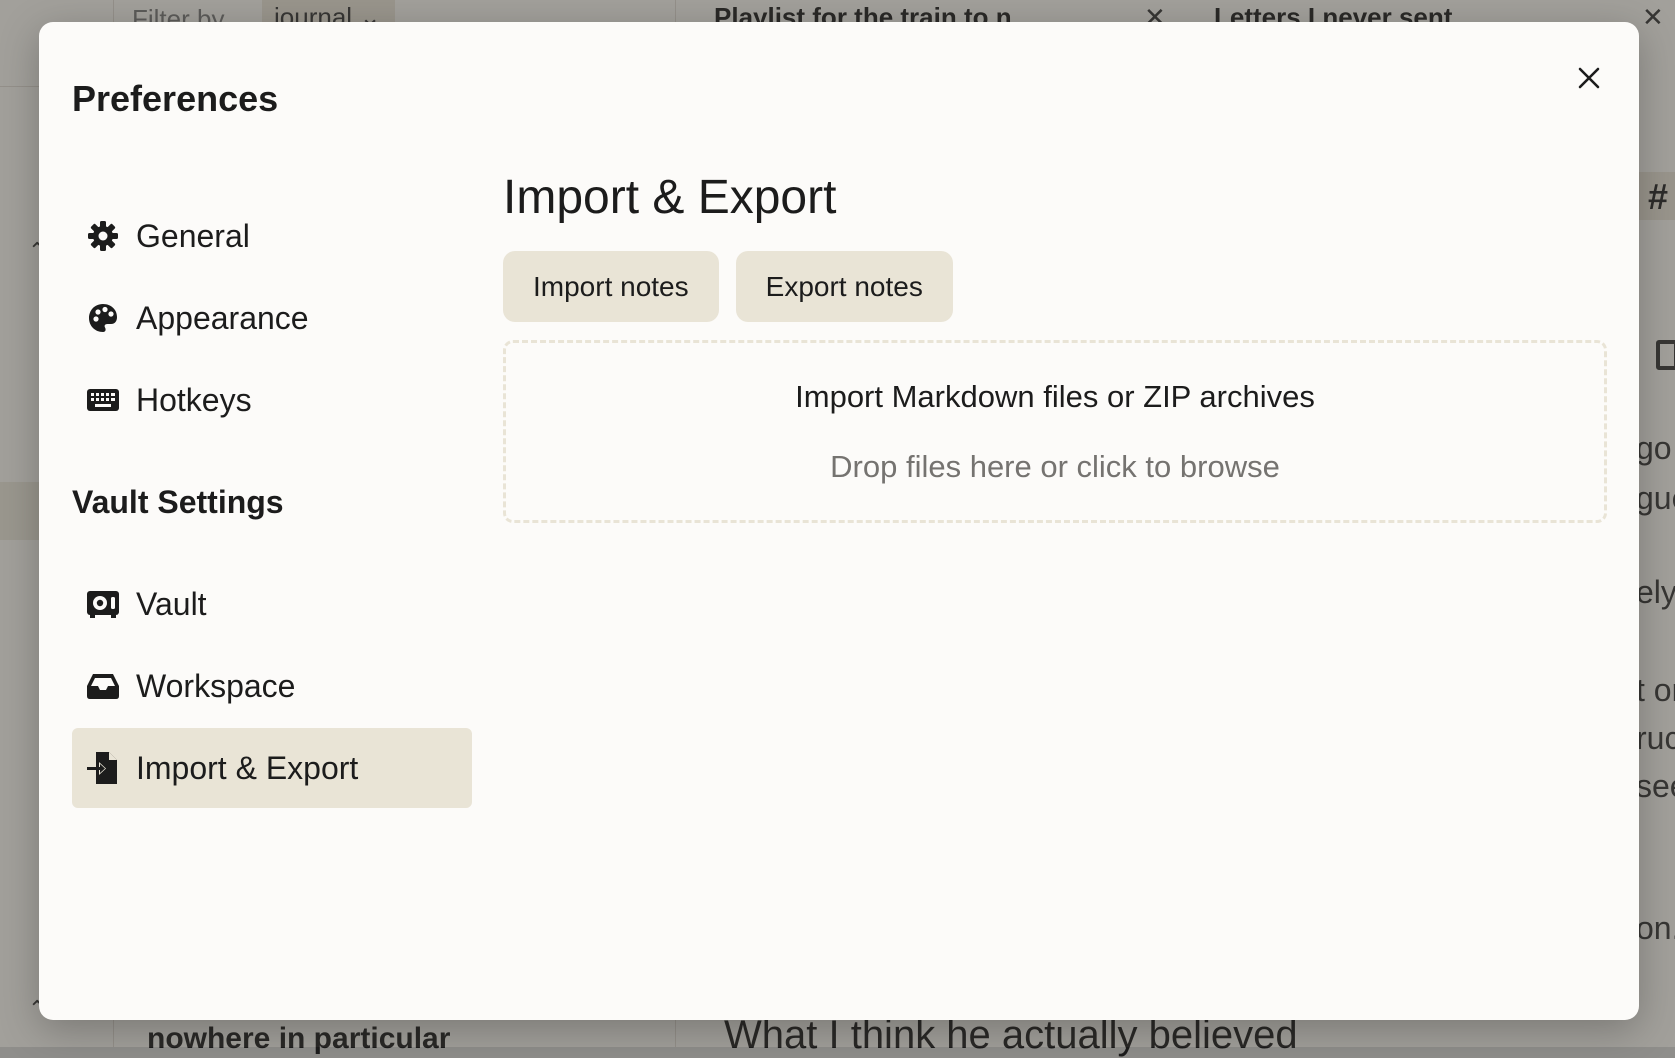  I want to click on close-icon, so click(1589, 78).